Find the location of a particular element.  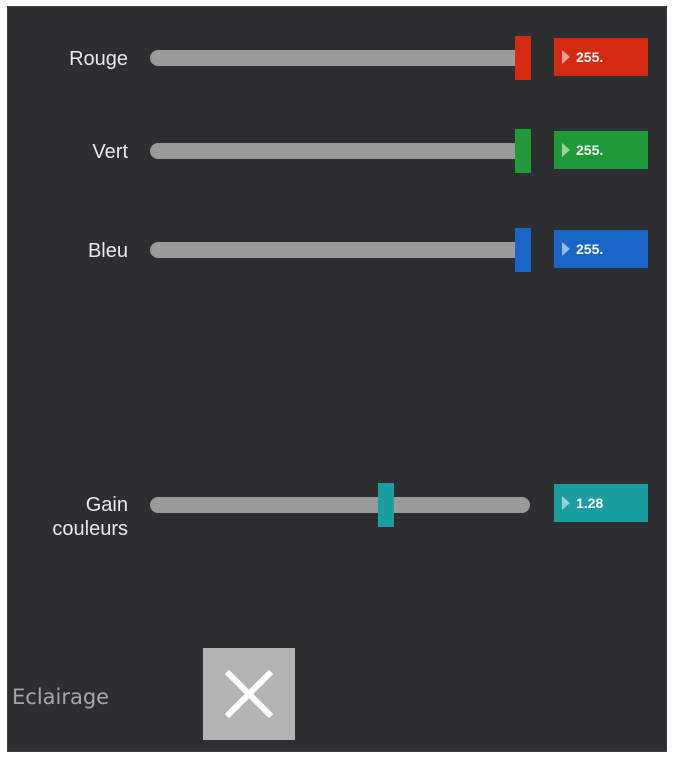

slider-label-rouge: Rouge is located at coordinates (98, 59).